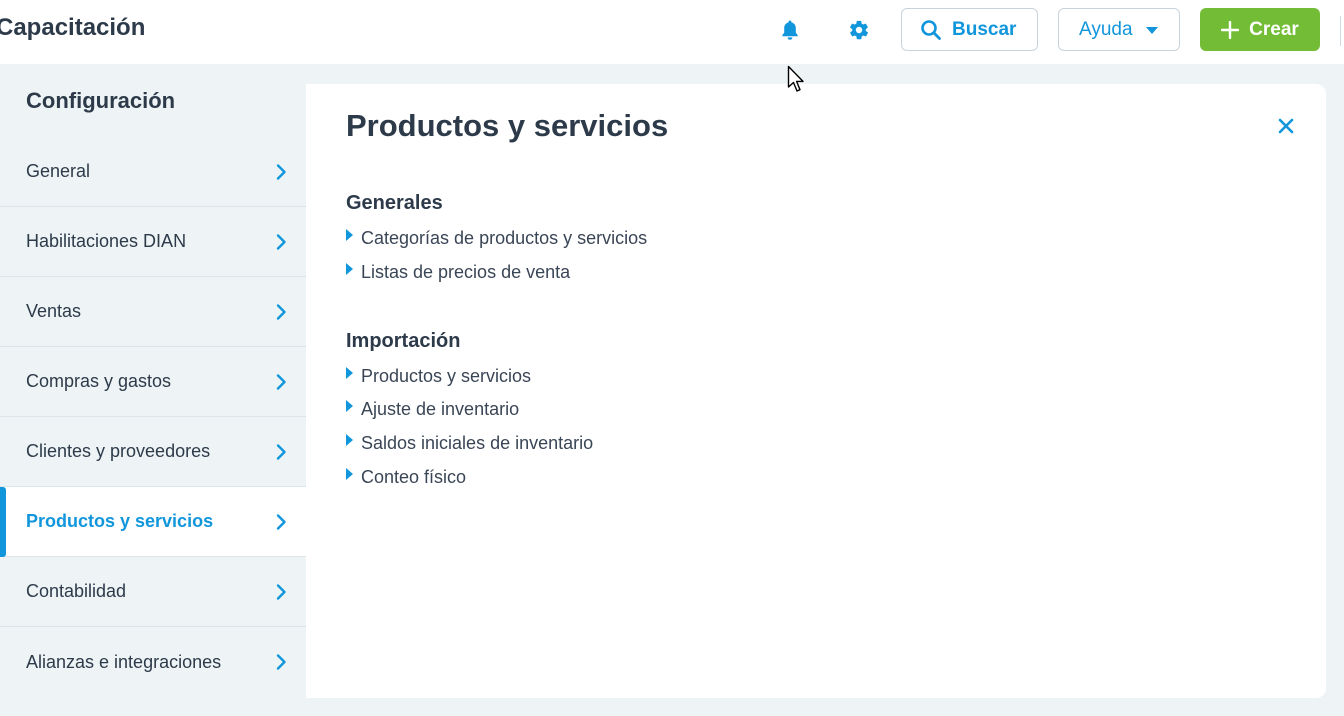 Image resolution: width=1344 pixels, height=716 pixels. I want to click on create-button: Crear, so click(1260, 29).